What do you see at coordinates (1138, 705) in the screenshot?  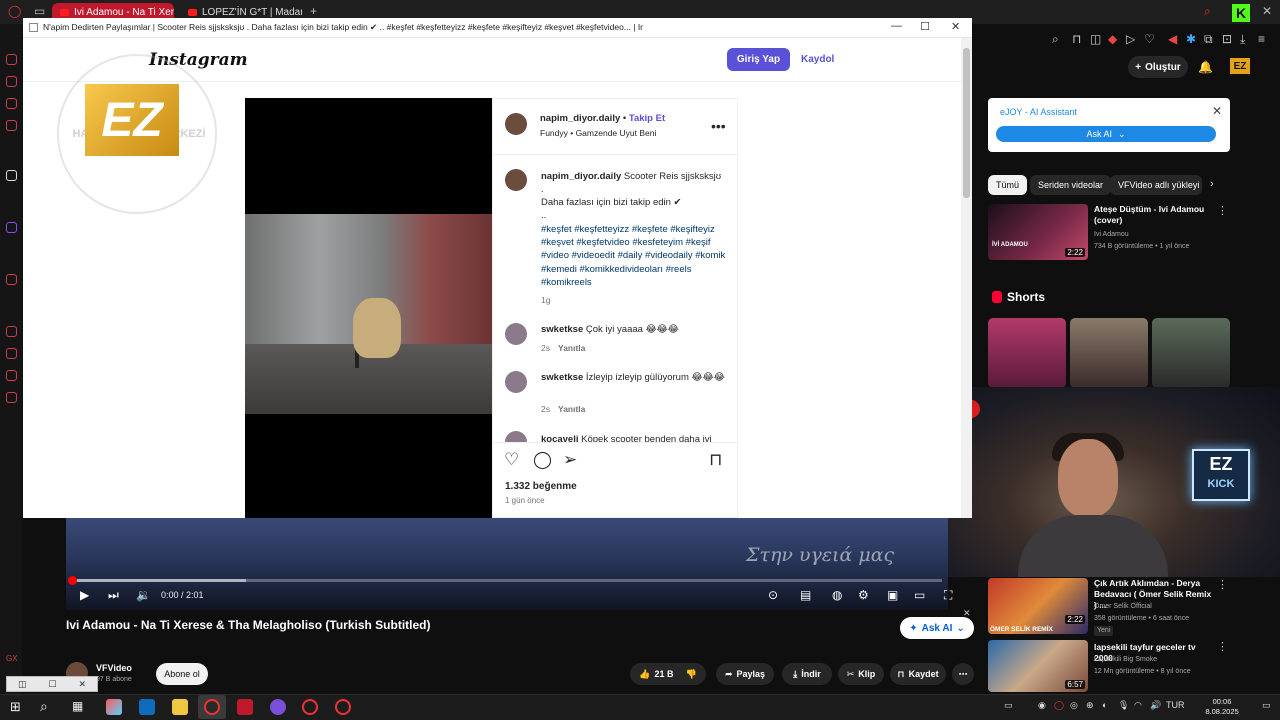 I see `wifi-icon: ◠` at bounding box center [1138, 705].